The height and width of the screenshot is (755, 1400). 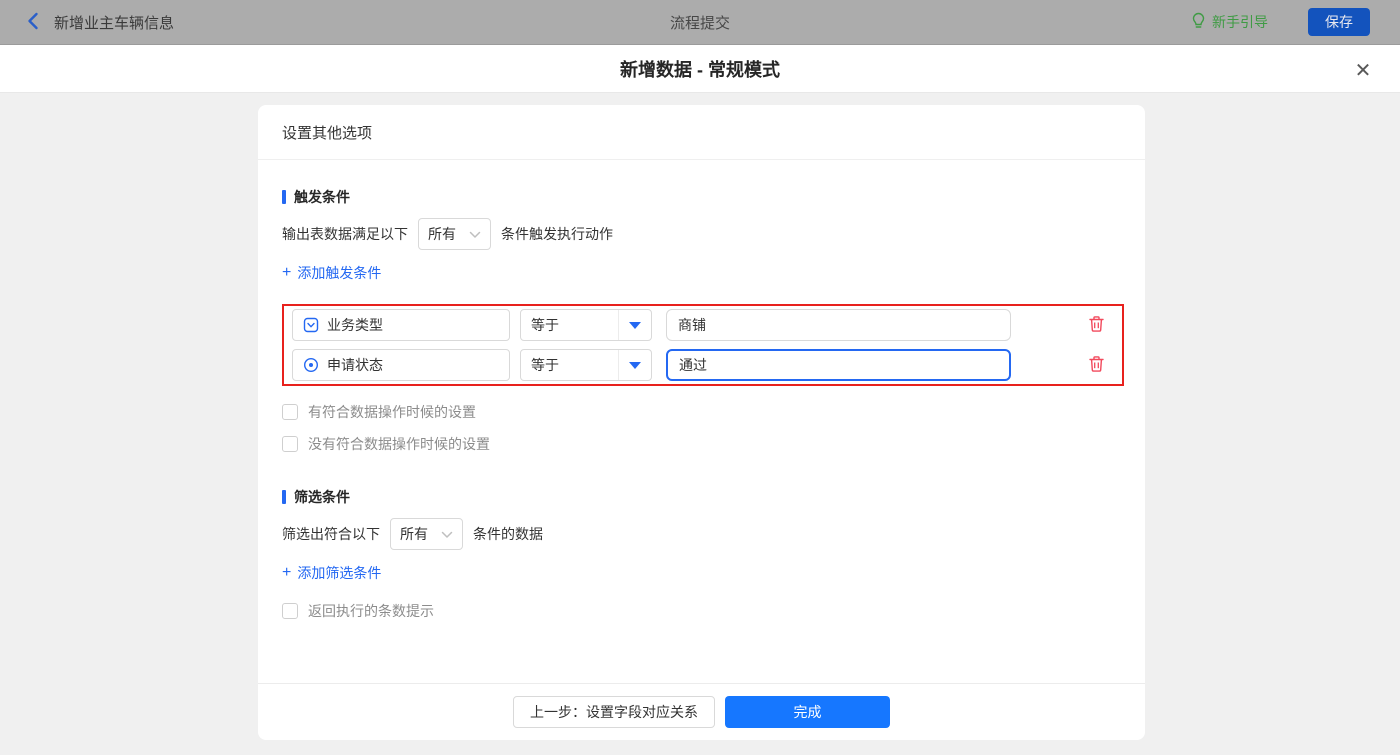 I want to click on trigger-sentence-row: 输出表数据满足以下 所有 条件触发执行动作, so click(x=701, y=234).